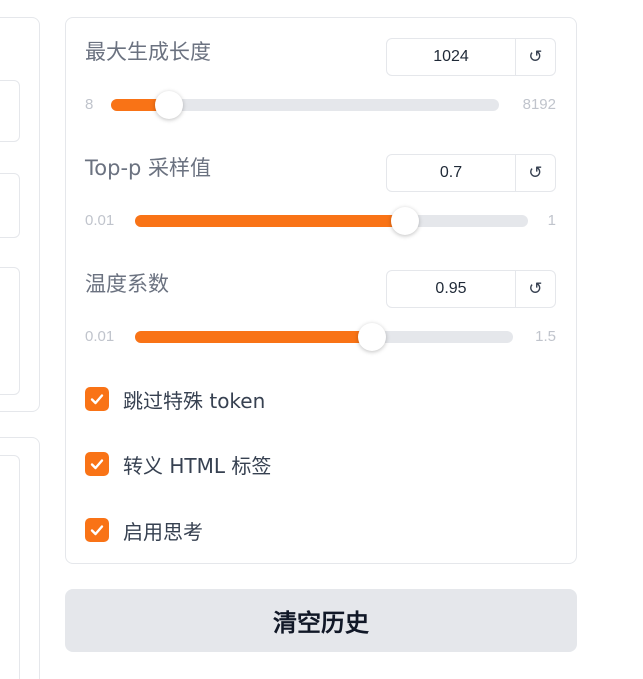 The height and width of the screenshot is (679, 643). What do you see at coordinates (89, 104) in the screenshot?
I see `max-length-min-label: 8` at bounding box center [89, 104].